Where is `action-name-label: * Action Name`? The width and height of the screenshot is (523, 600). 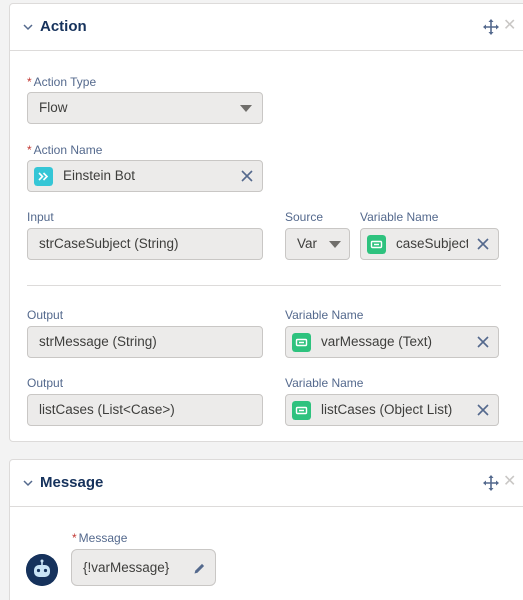
action-name-label: * Action Name is located at coordinates (65, 150).